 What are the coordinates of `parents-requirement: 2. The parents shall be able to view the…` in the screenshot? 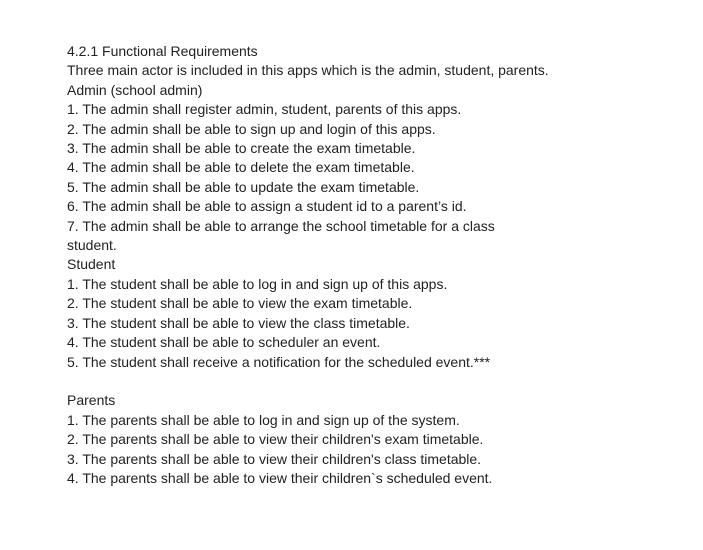 It's located at (275, 439).